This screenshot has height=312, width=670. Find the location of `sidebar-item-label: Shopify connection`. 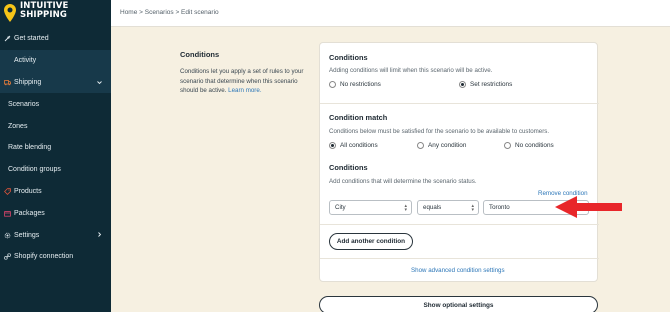

sidebar-item-label: Shopify connection is located at coordinates (44, 257).